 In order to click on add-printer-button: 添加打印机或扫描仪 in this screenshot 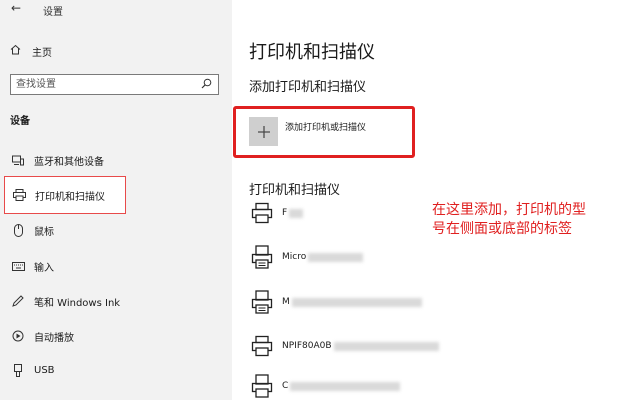, I will do `click(307, 131)`.